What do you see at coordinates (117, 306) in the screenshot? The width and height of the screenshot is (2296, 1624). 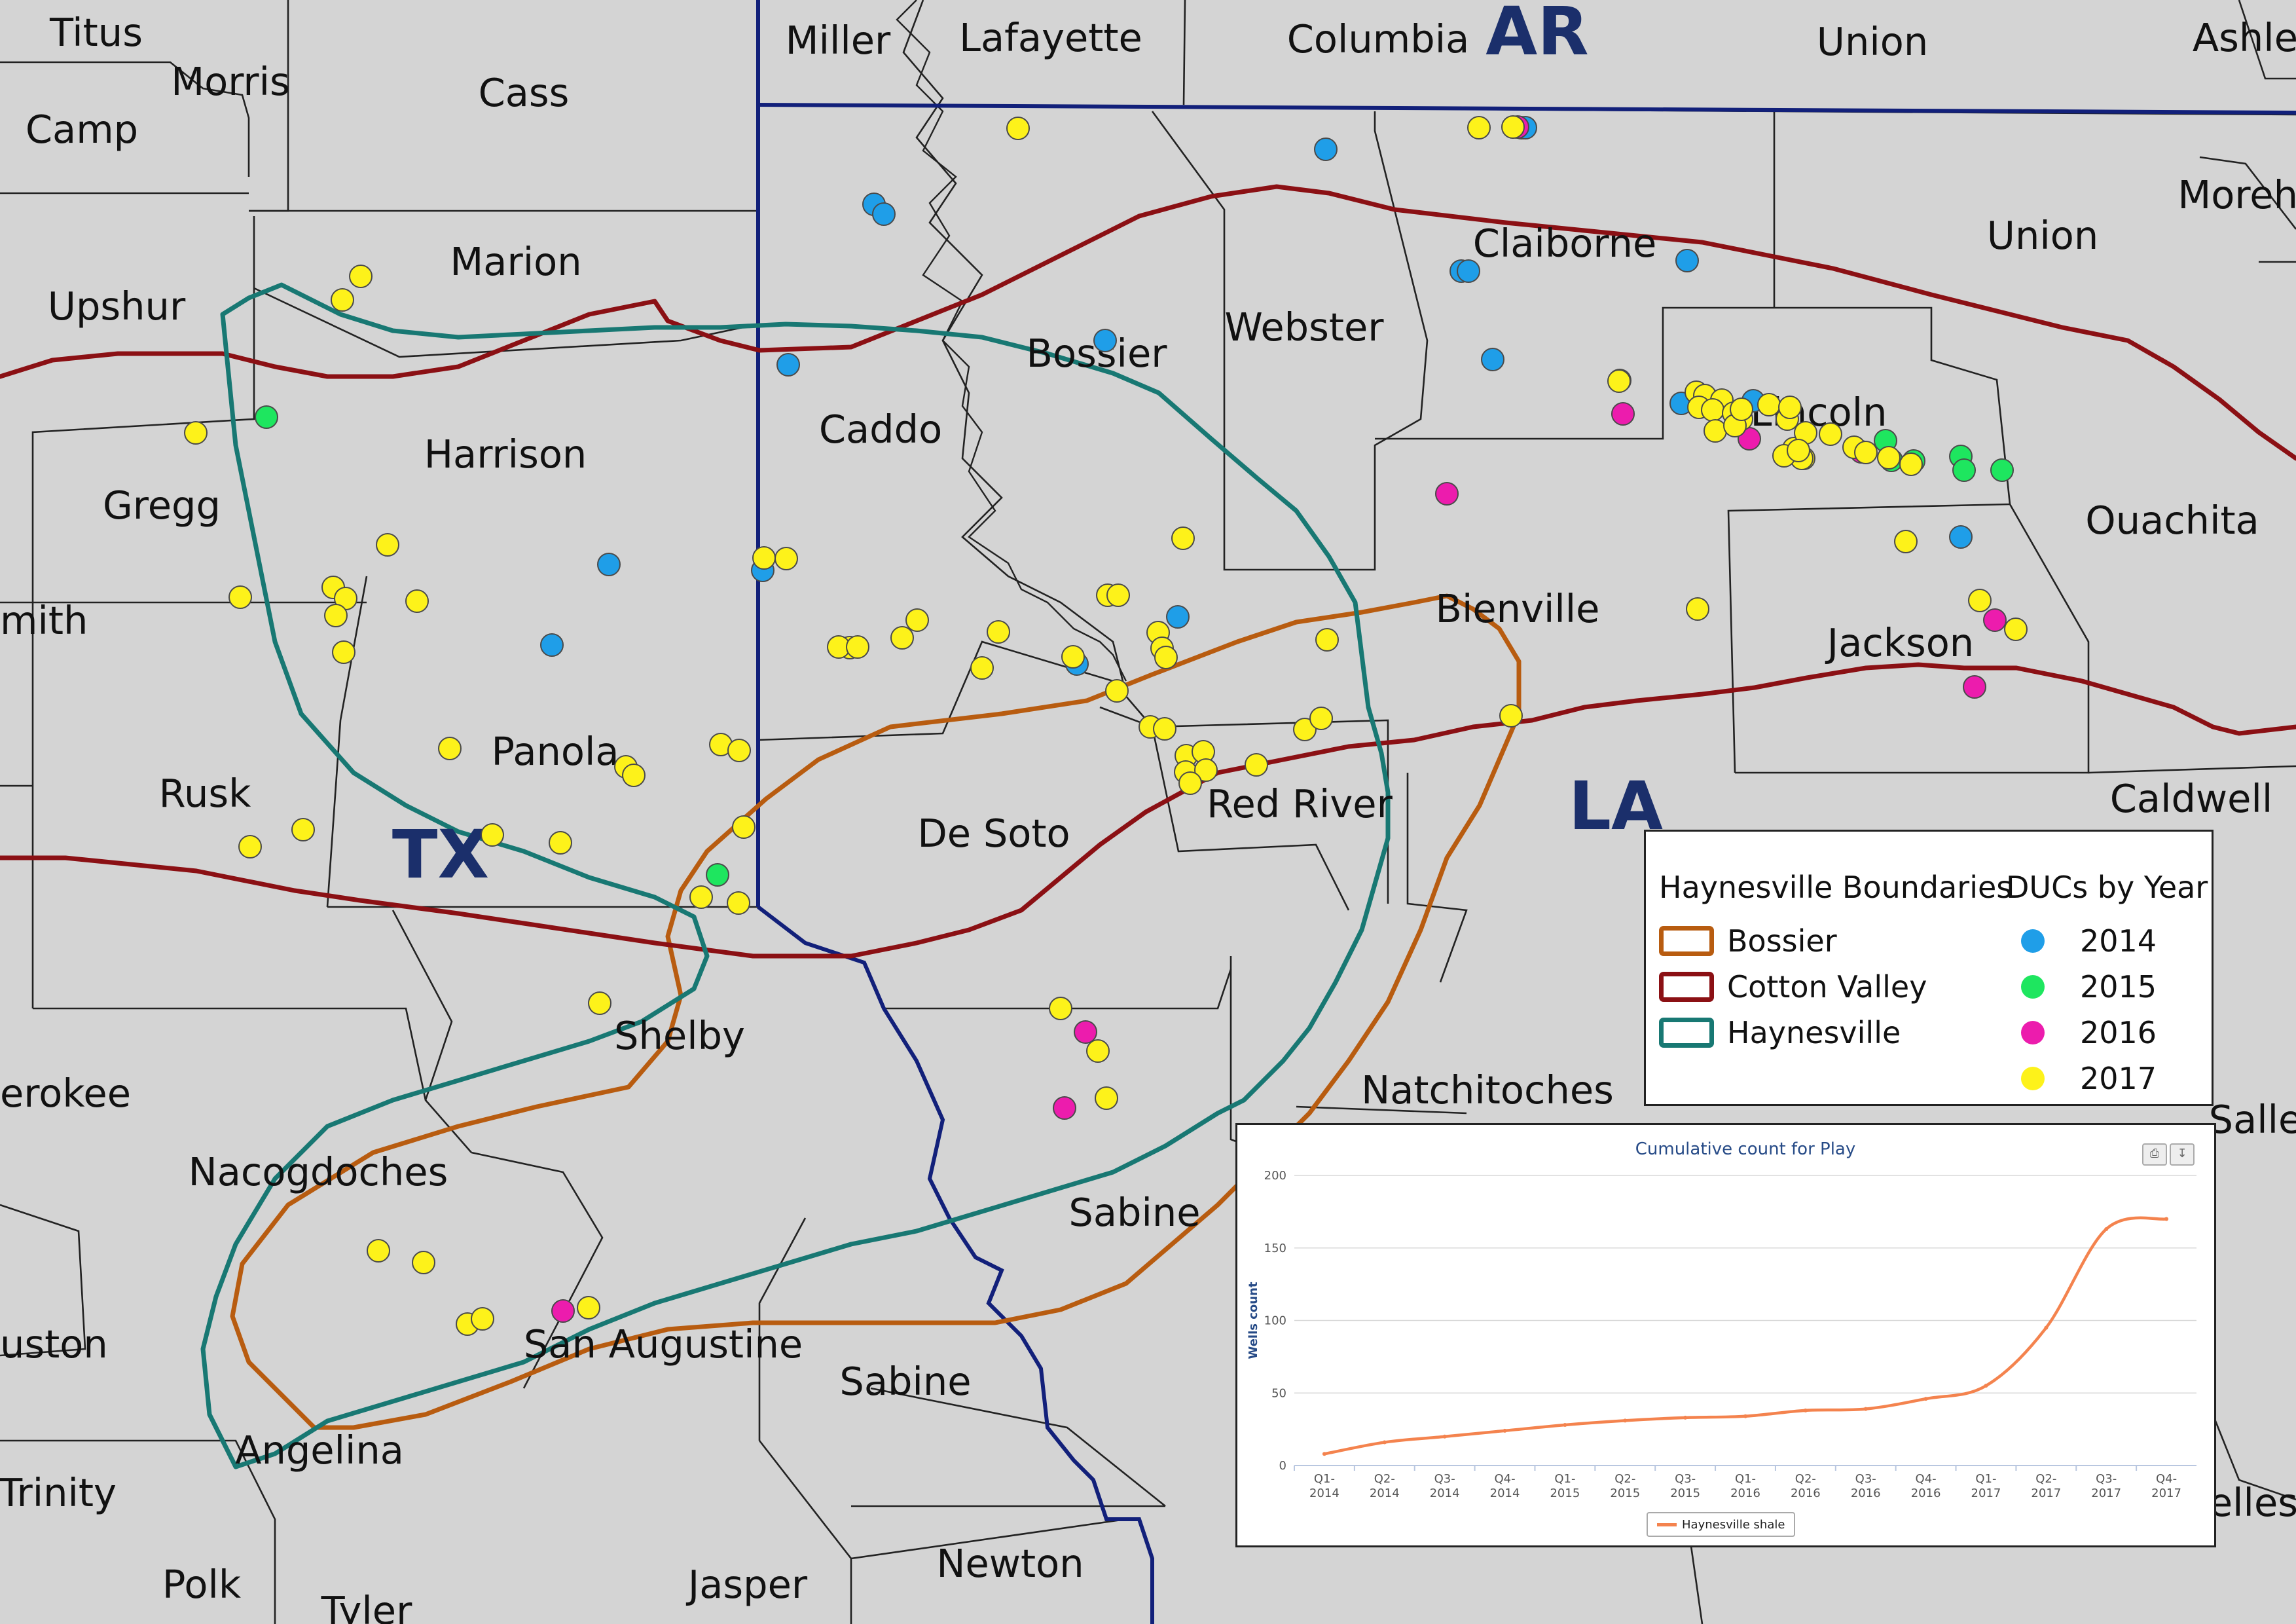 I see `county-label-upshur: Upshur` at bounding box center [117, 306].